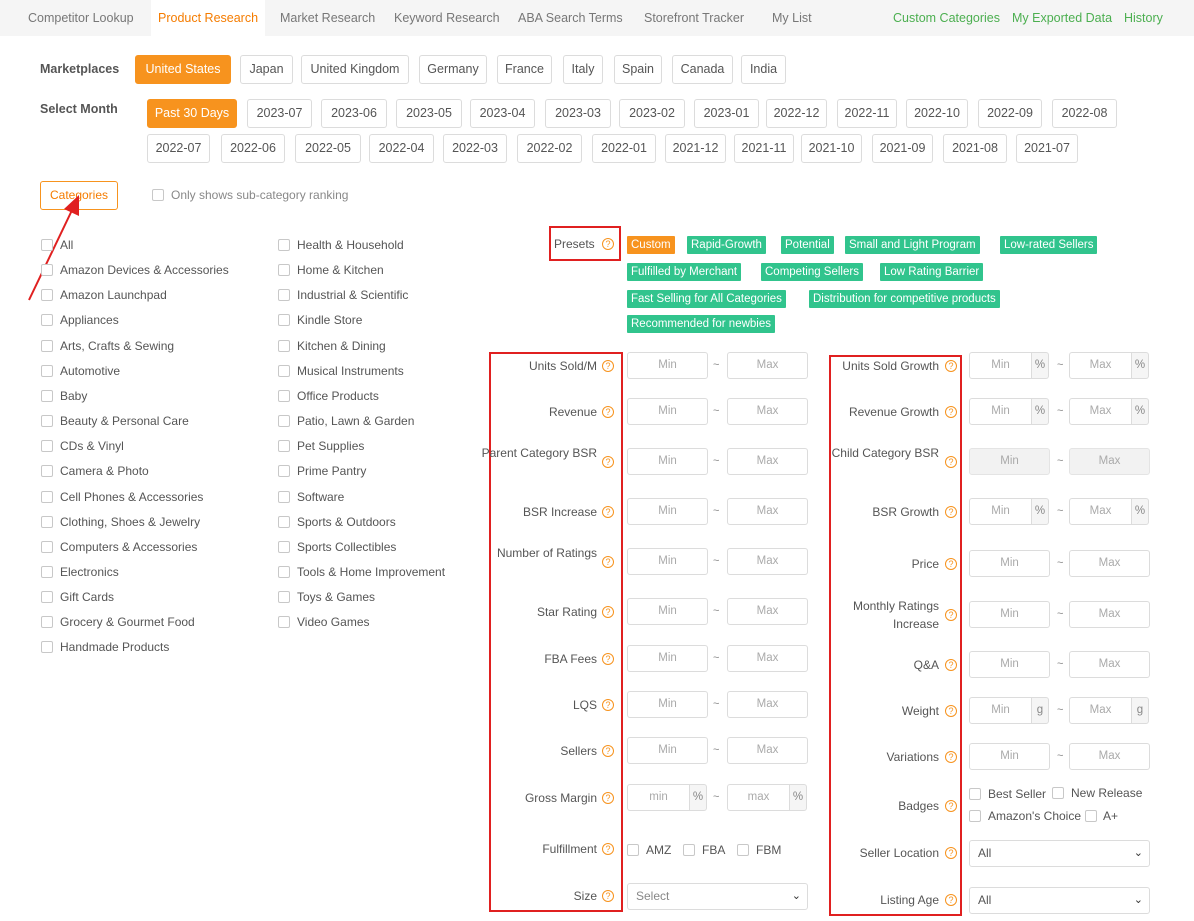  Describe the element at coordinates (764, 148) in the screenshot. I see `month-2021-11: 2021-11` at that location.